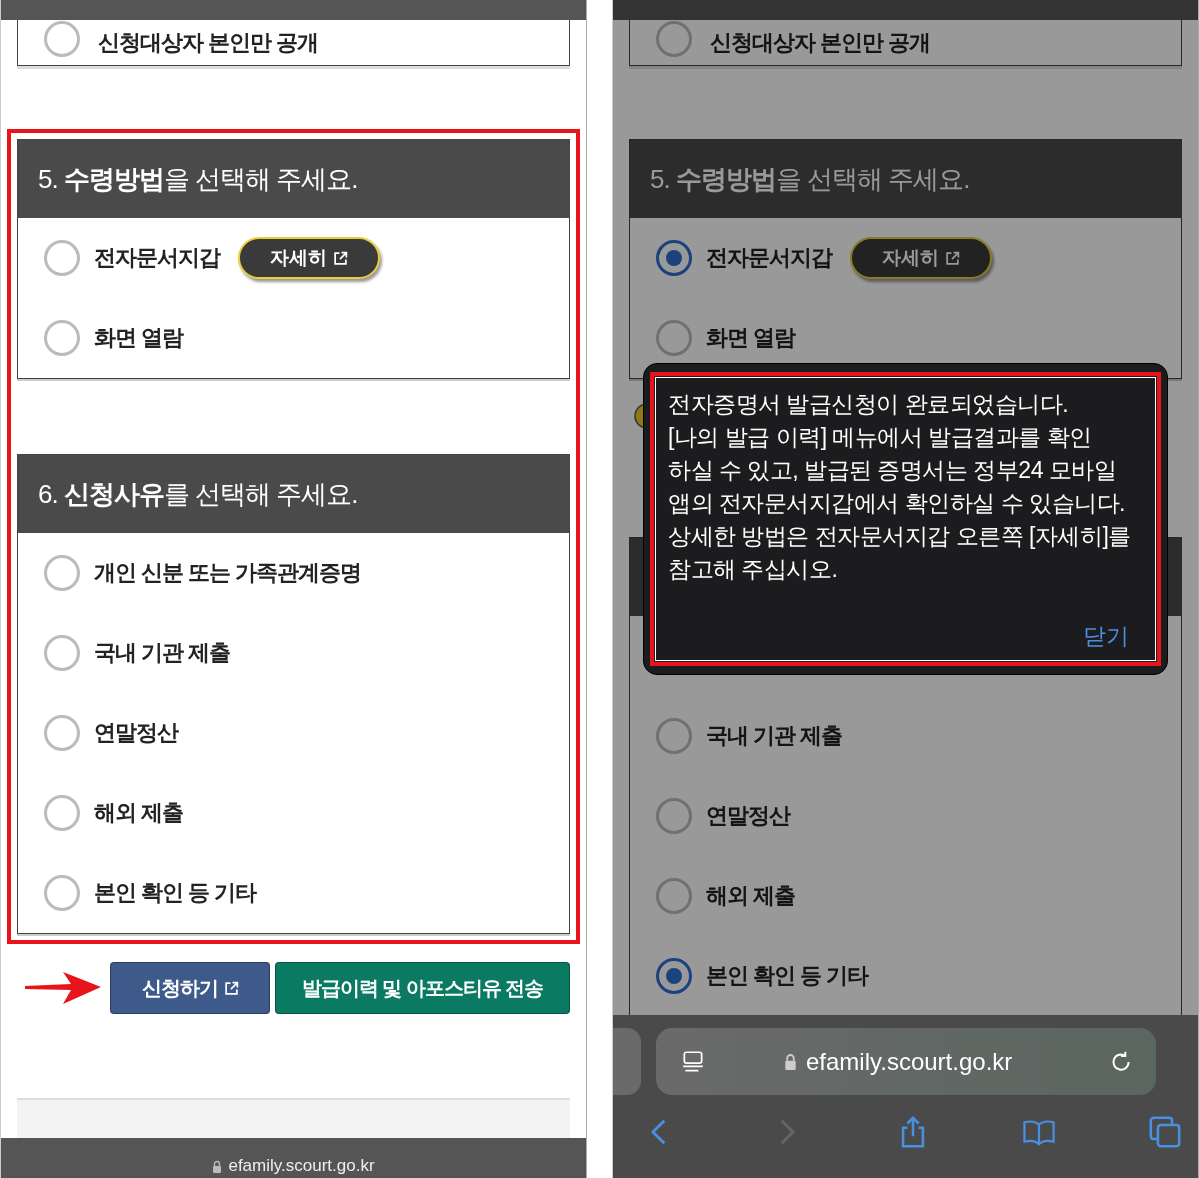  What do you see at coordinates (1106, 636) in the screenshot?
I see `close-button: 닫기` at bounding box center [1106, 636].